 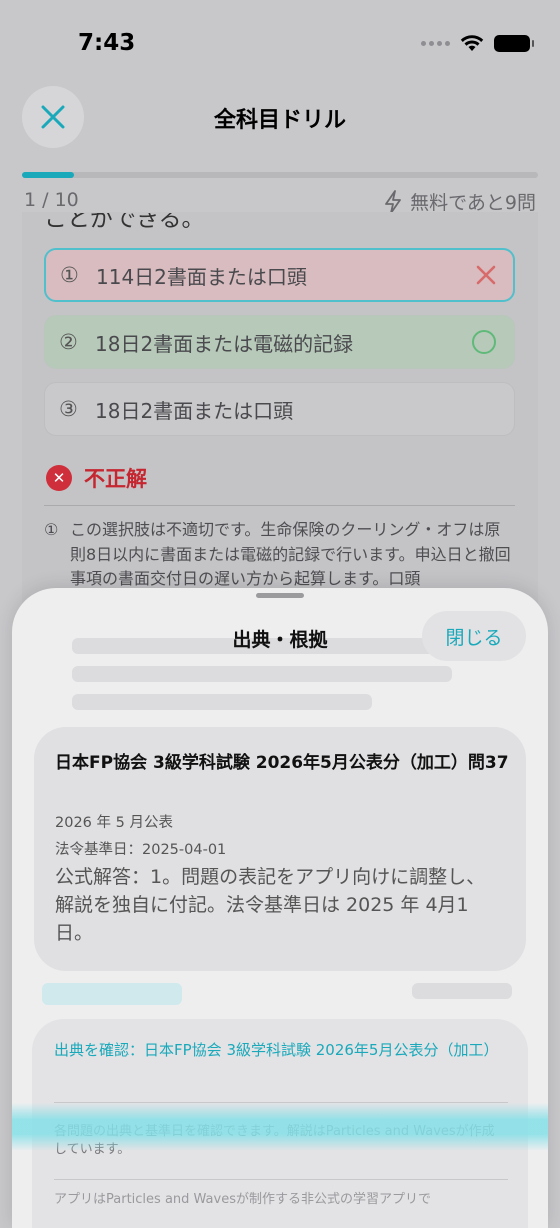 I want to click on answer-option-2: ② 18日2書面または電磁的記録, so click(x=279, y=342).